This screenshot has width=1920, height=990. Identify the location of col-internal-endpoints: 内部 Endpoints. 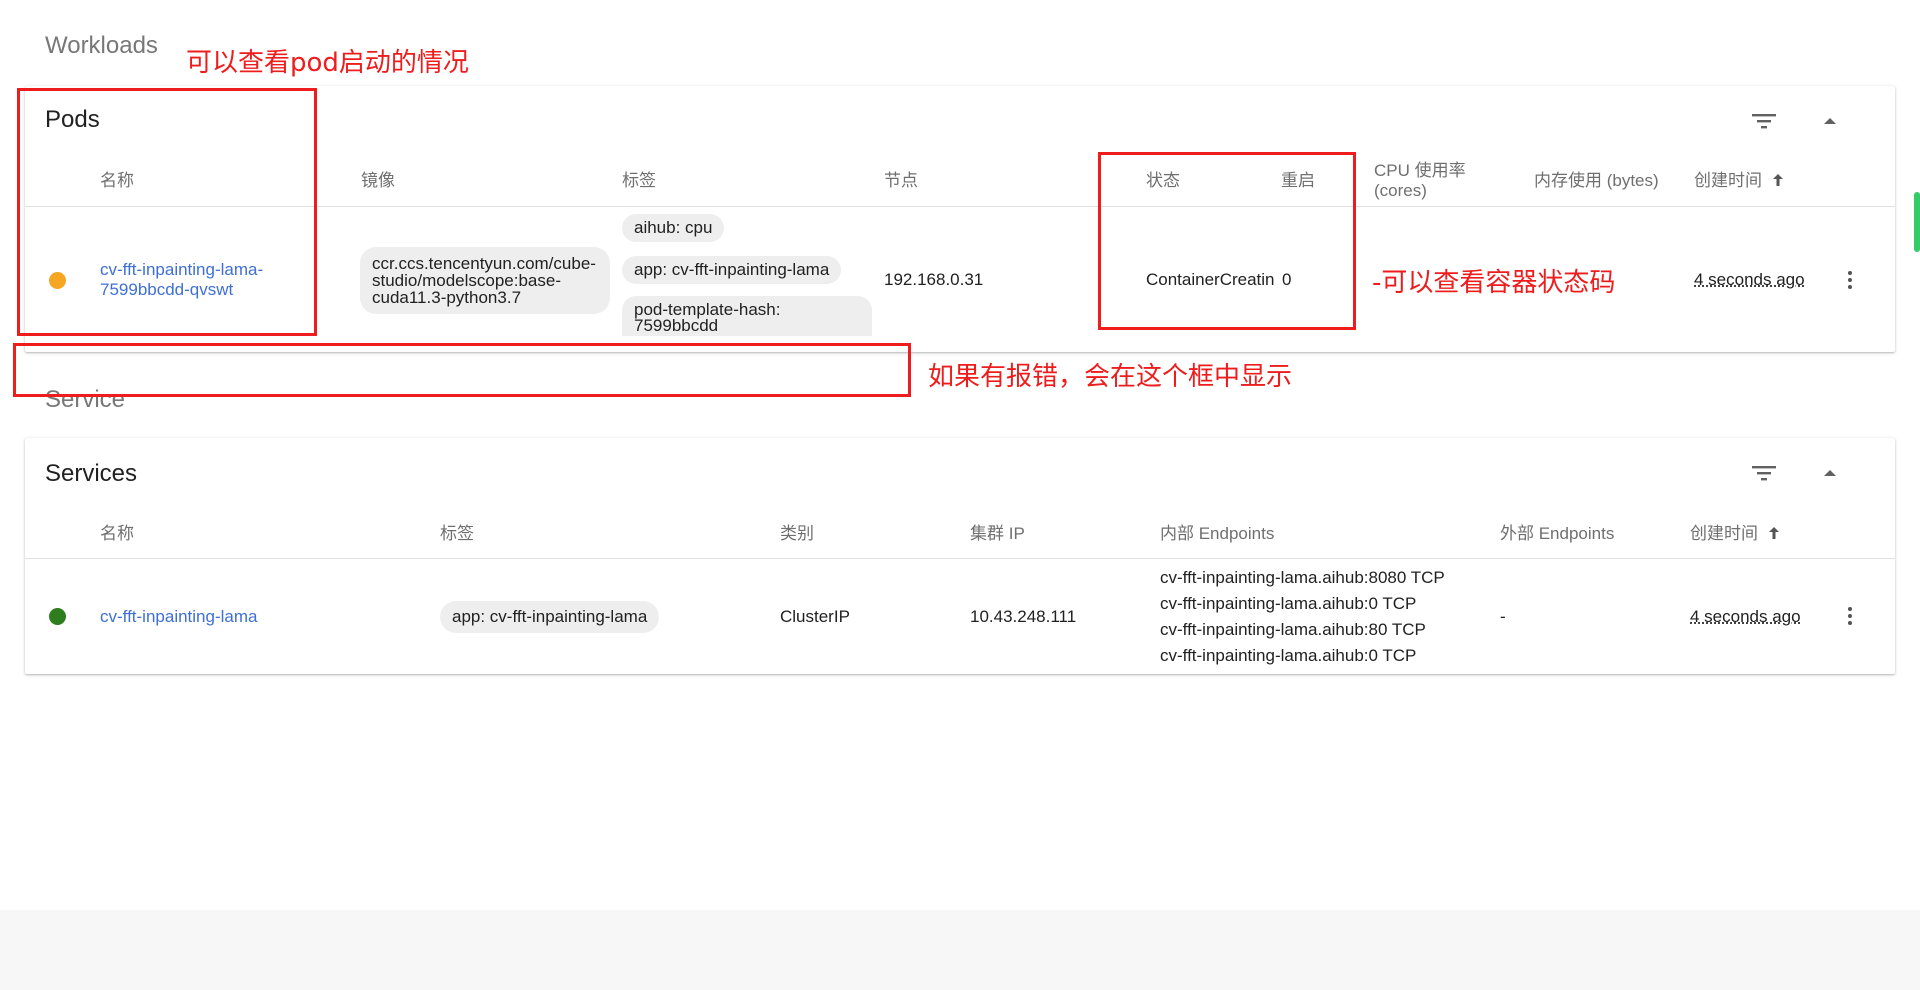
(1217, 533).